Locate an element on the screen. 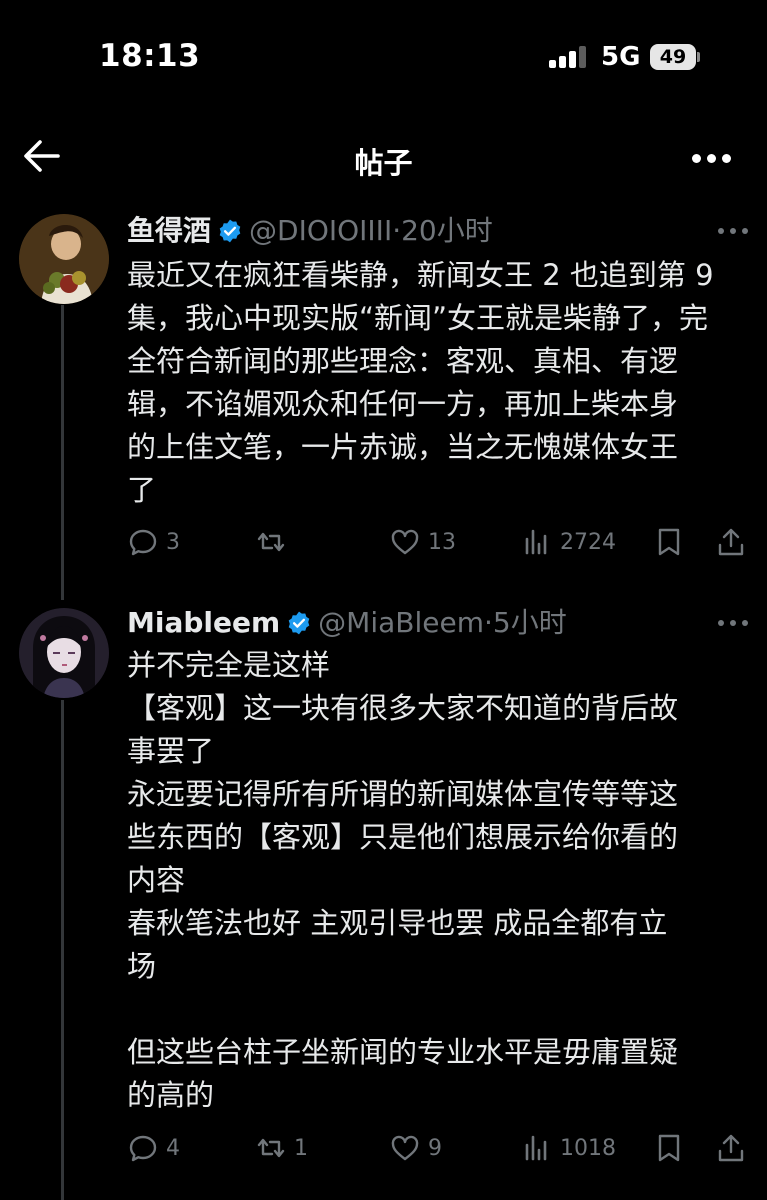  like-count: 9 is located at coordinates (435, 1148).